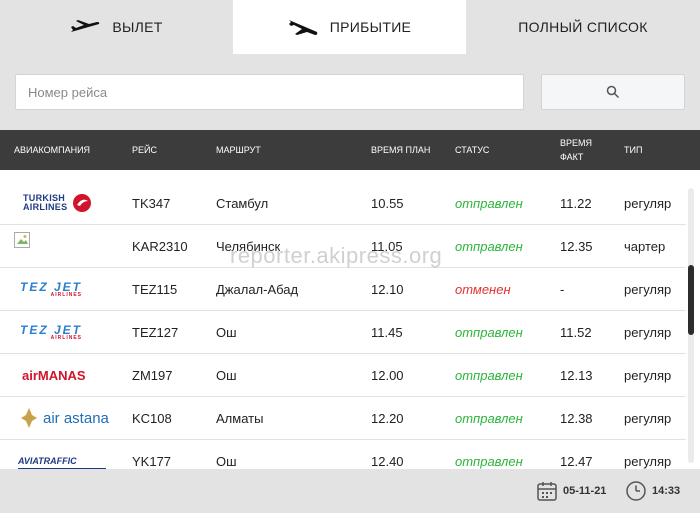 Image resolution: width=700 pixels, height=513 pixels. What do you see at coordinates (401, 150) in the screenshot?
I see `header-planned: ВРЕМЯ ПЛАН` at bounding box center [401, 150].